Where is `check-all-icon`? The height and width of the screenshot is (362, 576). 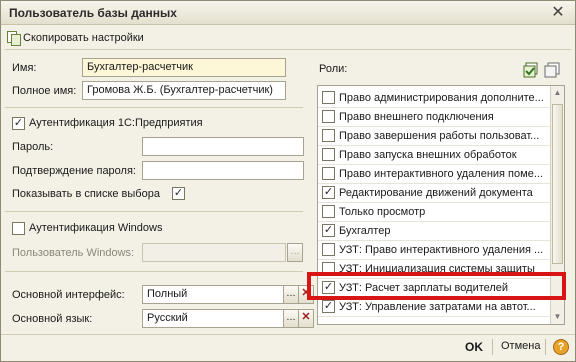
check-all-icon is located at coordinates (530, 70).